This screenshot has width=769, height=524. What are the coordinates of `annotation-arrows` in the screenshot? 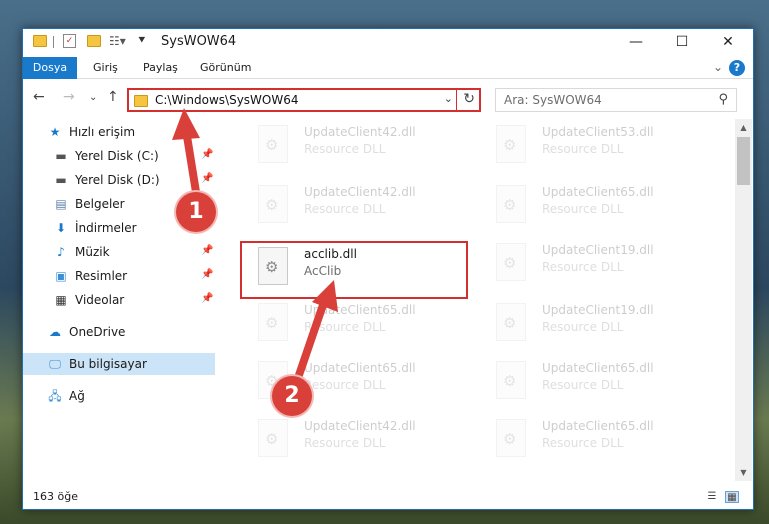 It's located at (255, 245).